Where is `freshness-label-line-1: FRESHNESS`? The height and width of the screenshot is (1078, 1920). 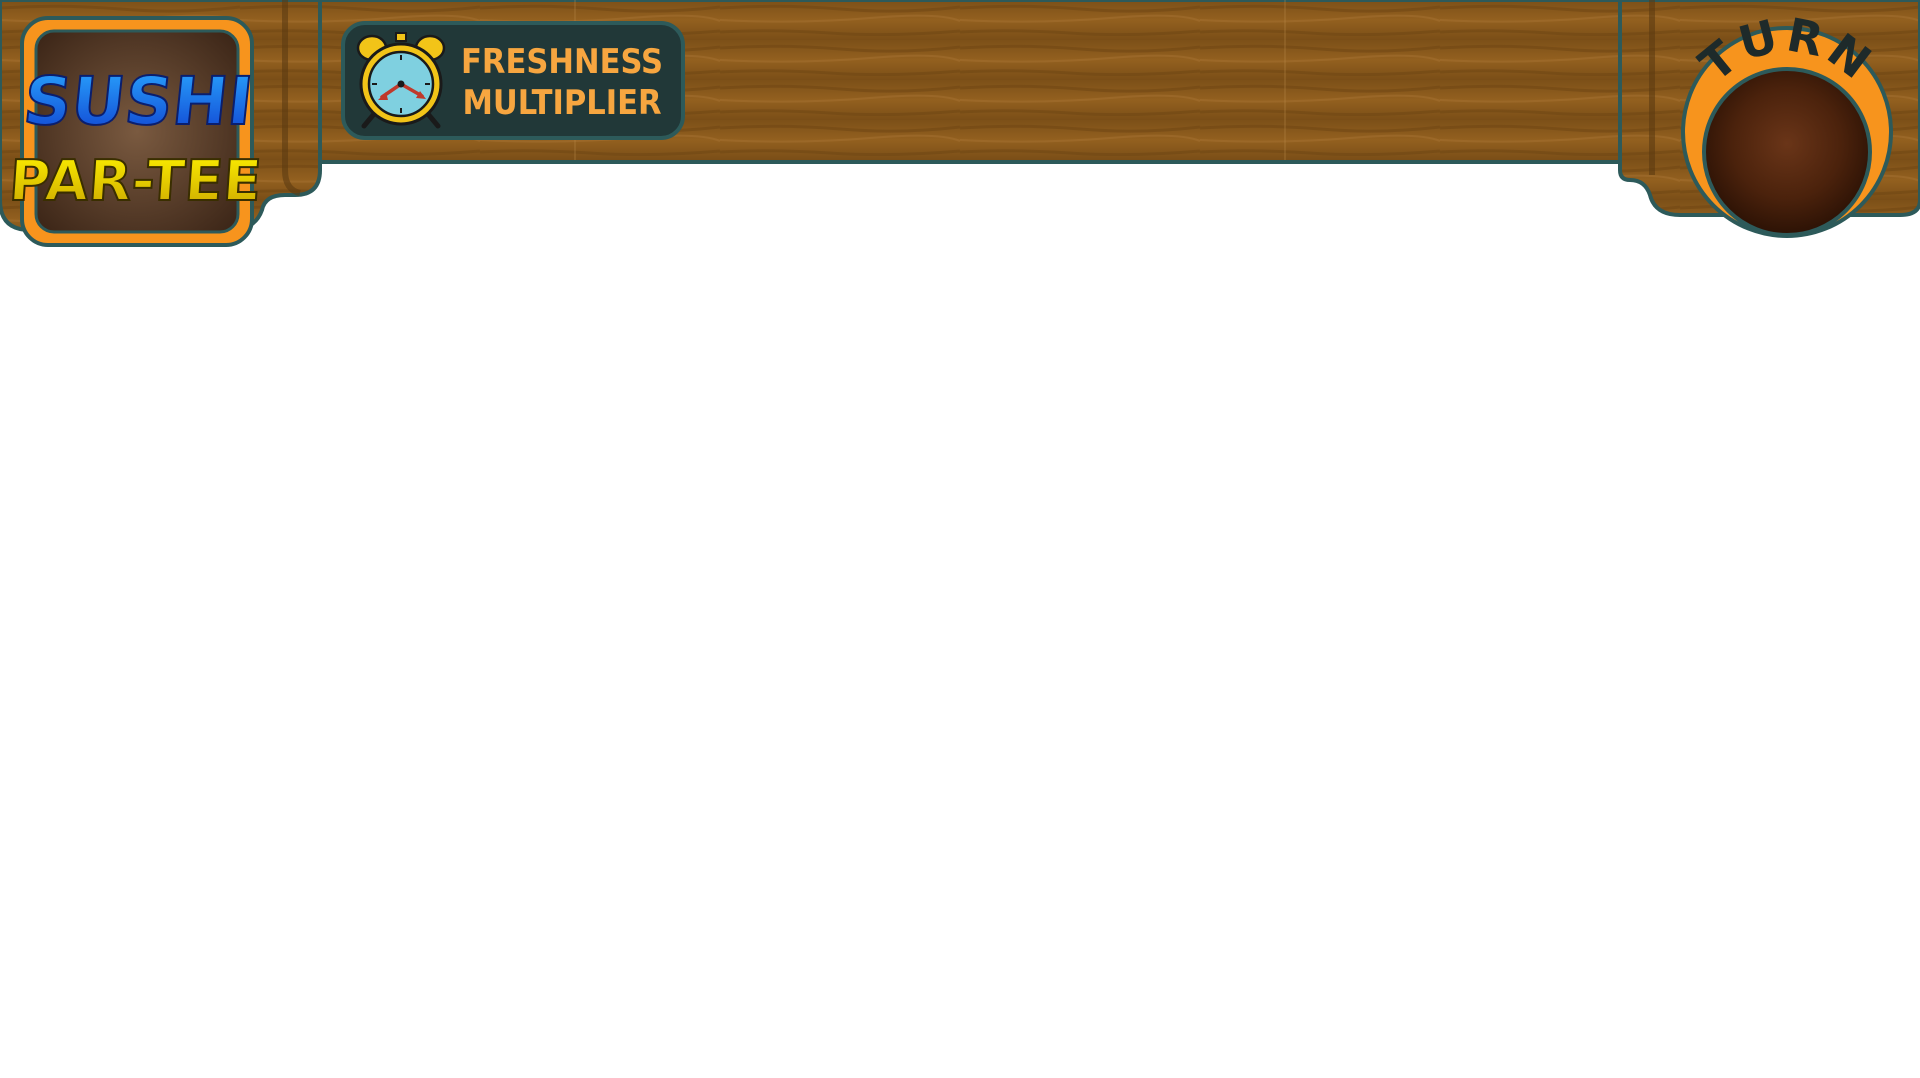
freshness-label-line-1: FRESHNESS is located at coordinates (562, 62).